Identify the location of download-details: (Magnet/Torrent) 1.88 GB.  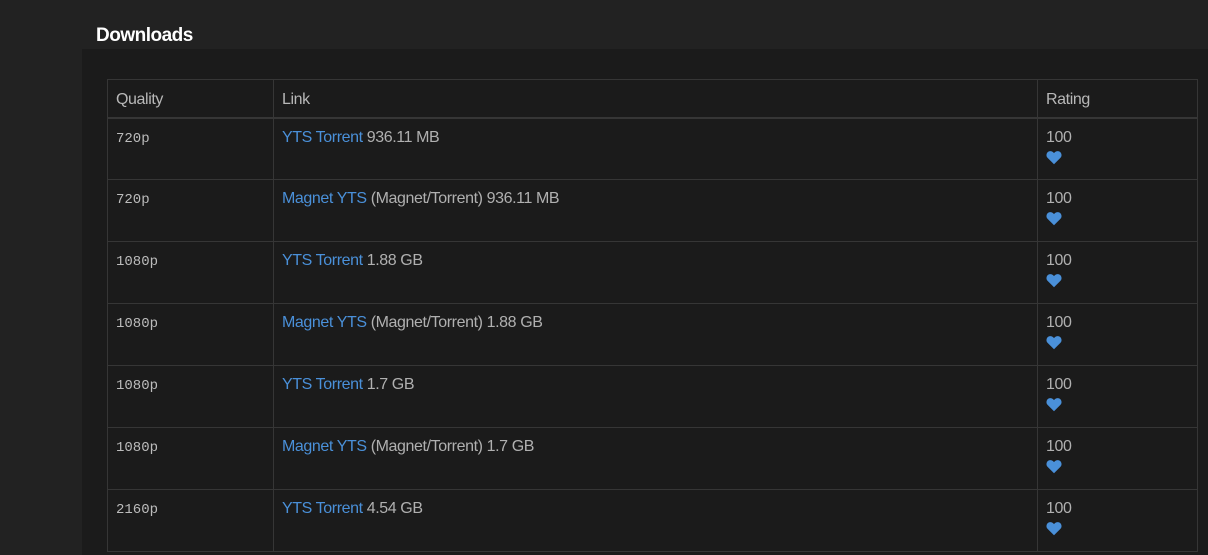
(454, 322).